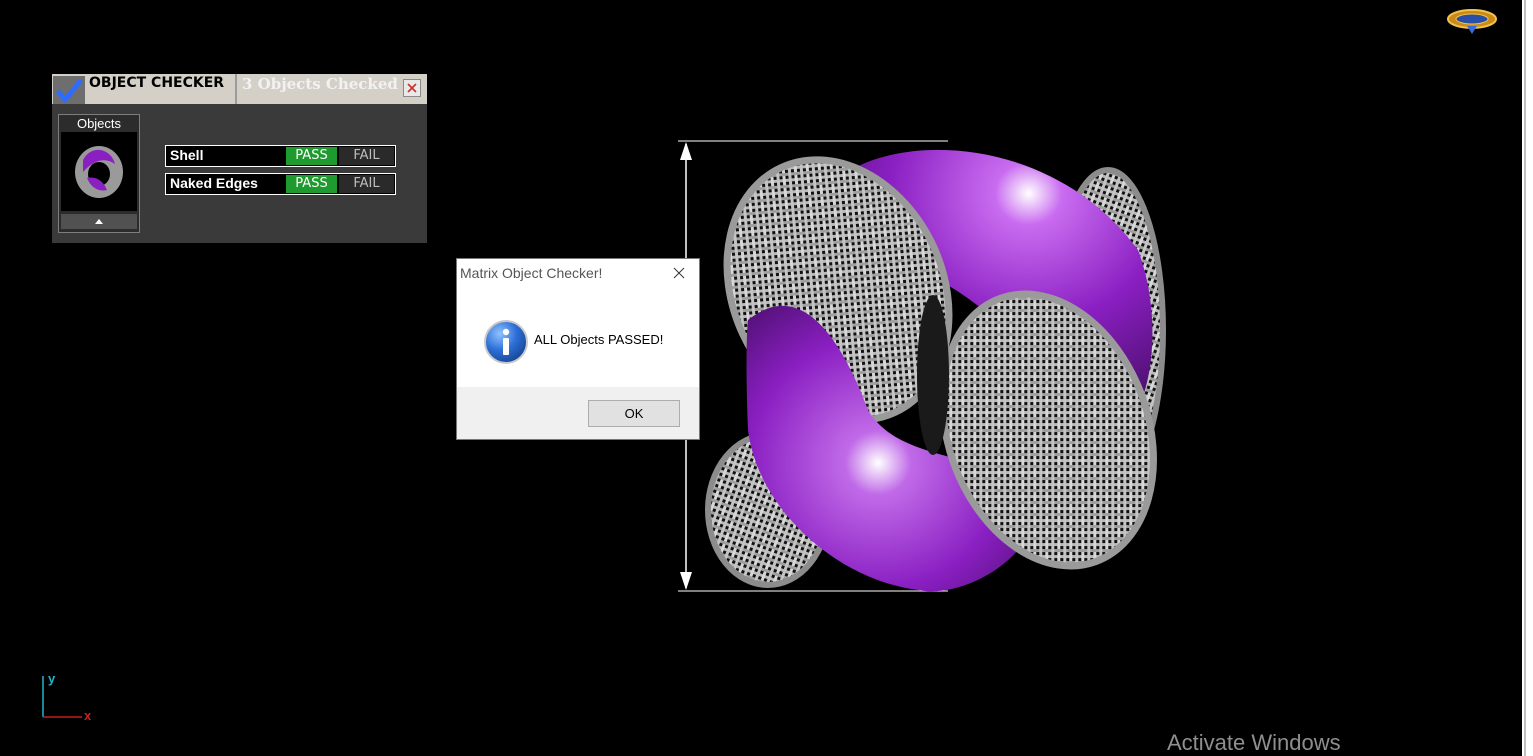  I want to click on axis-y-label: y, so click(52, 678).